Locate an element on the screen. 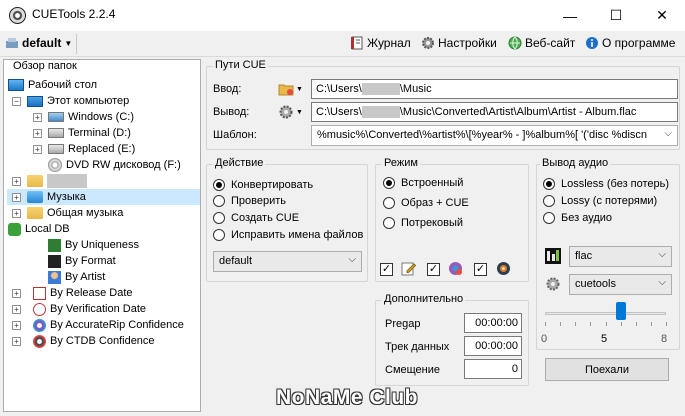 The image size is (685, 416). tree-item-shared-music: + Общая музыка is located at coordinates (67, 213).